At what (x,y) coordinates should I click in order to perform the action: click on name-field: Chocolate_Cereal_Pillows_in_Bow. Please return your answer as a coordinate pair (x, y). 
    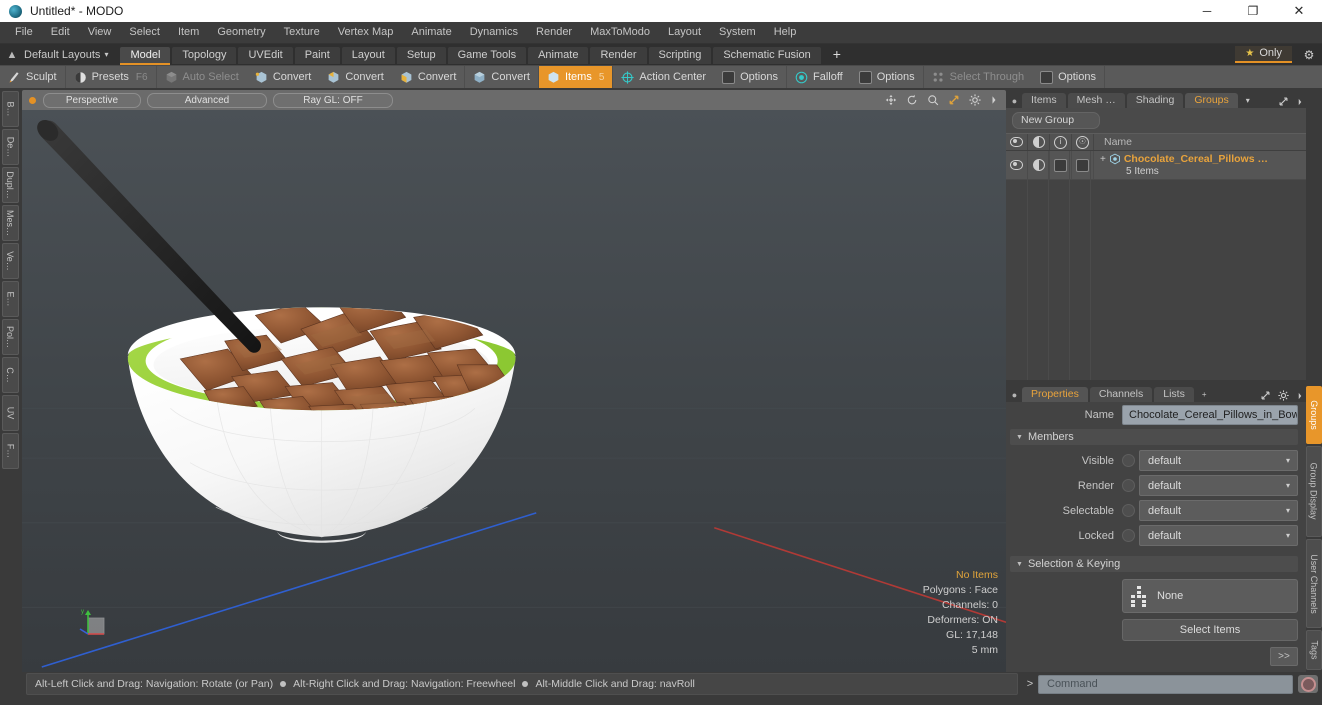
    Looking at the image, I should click on (1210, 414).